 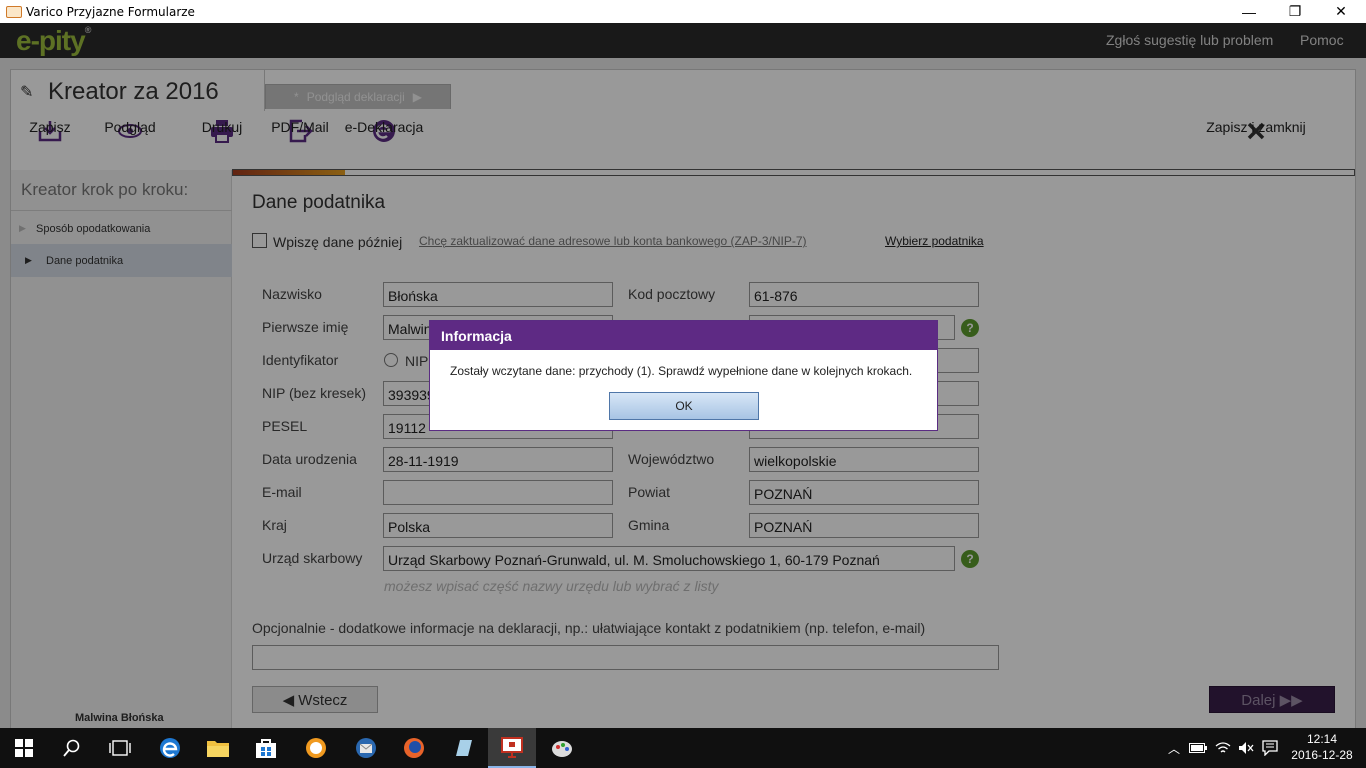 I want to click on mail-icon, so click(x=366, y=748).